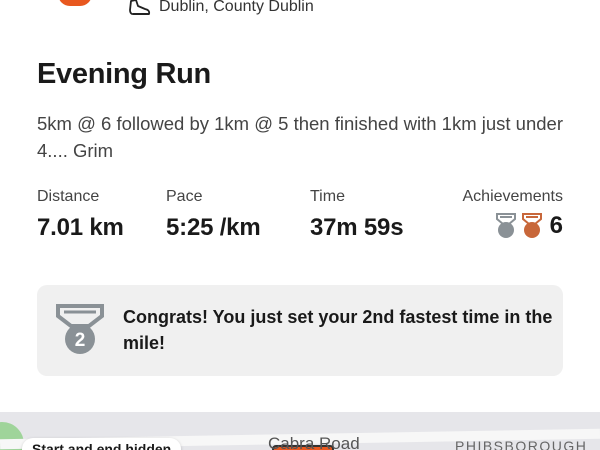 Image resolution: width=600 pixels, height=450 pixels. What do you see at coordinates (213, 227) in the screenshot?
I see `stat-pace-value: 5:25 /km` at bounding box center [213, 227].